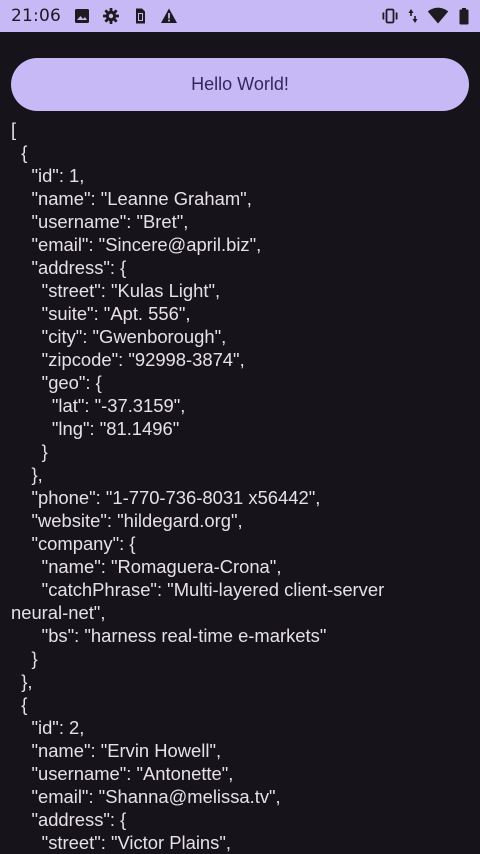 The height and width of the screenshot is (854, 480). I want to click on battery-icon, so click(464, 16).